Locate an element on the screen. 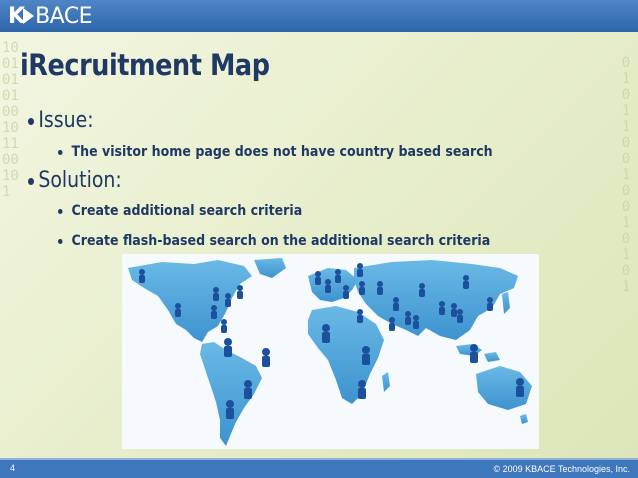 The width and height of the screenshot is (638, 478). subbullet-solution-1: Create additional search criteria is located at coordinates (180, 211).